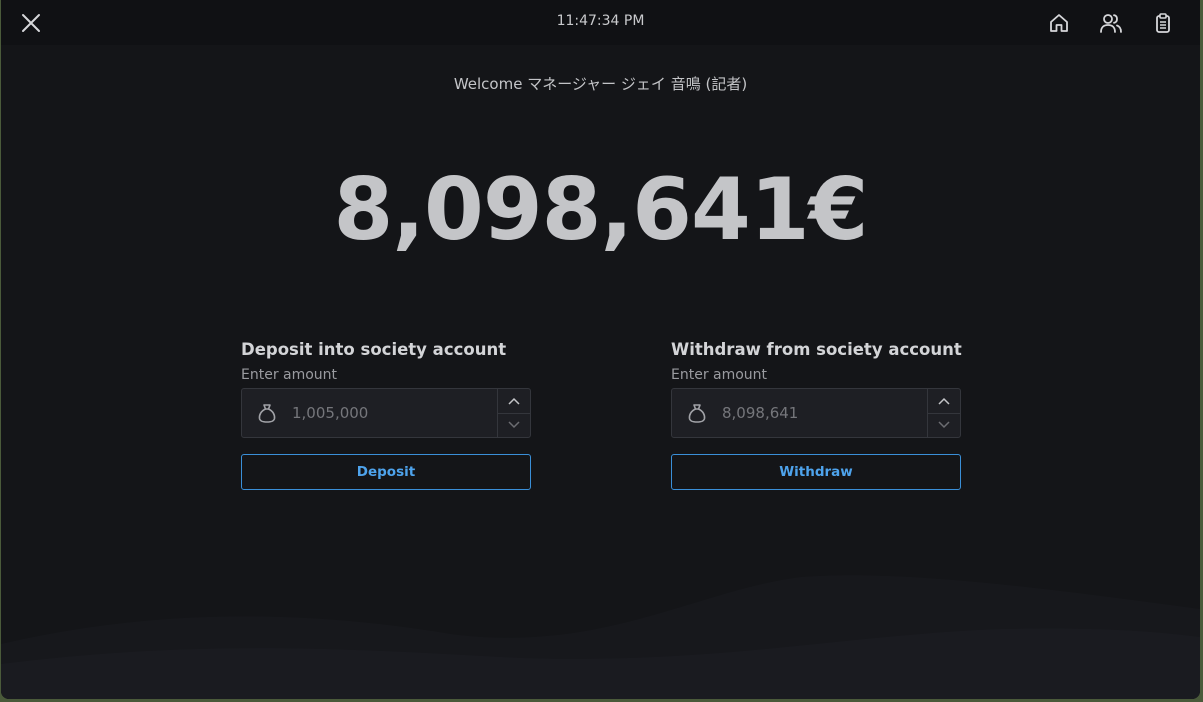  I want to click on deposit-amount-label: Enter amount, so click(289, 375).